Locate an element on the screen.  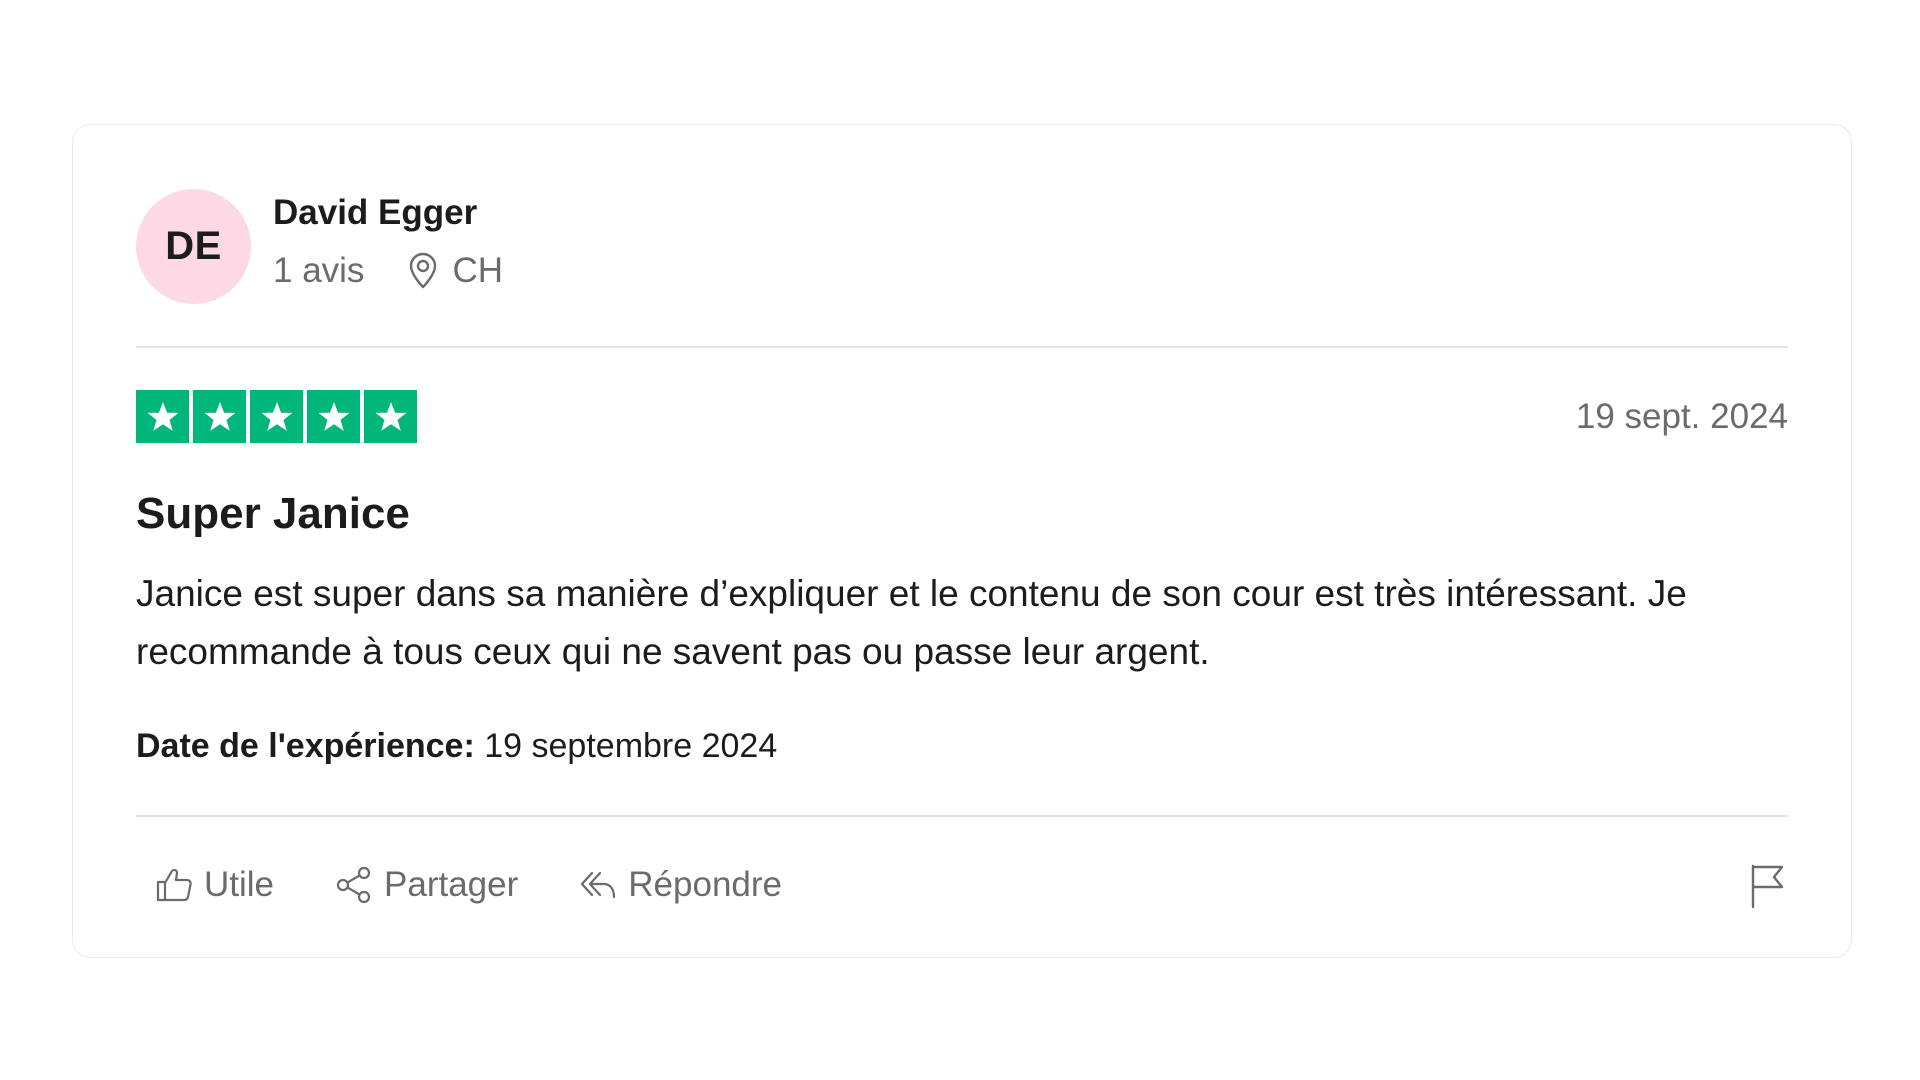
avatar-initials: DE is located at coordinates (193, 246).